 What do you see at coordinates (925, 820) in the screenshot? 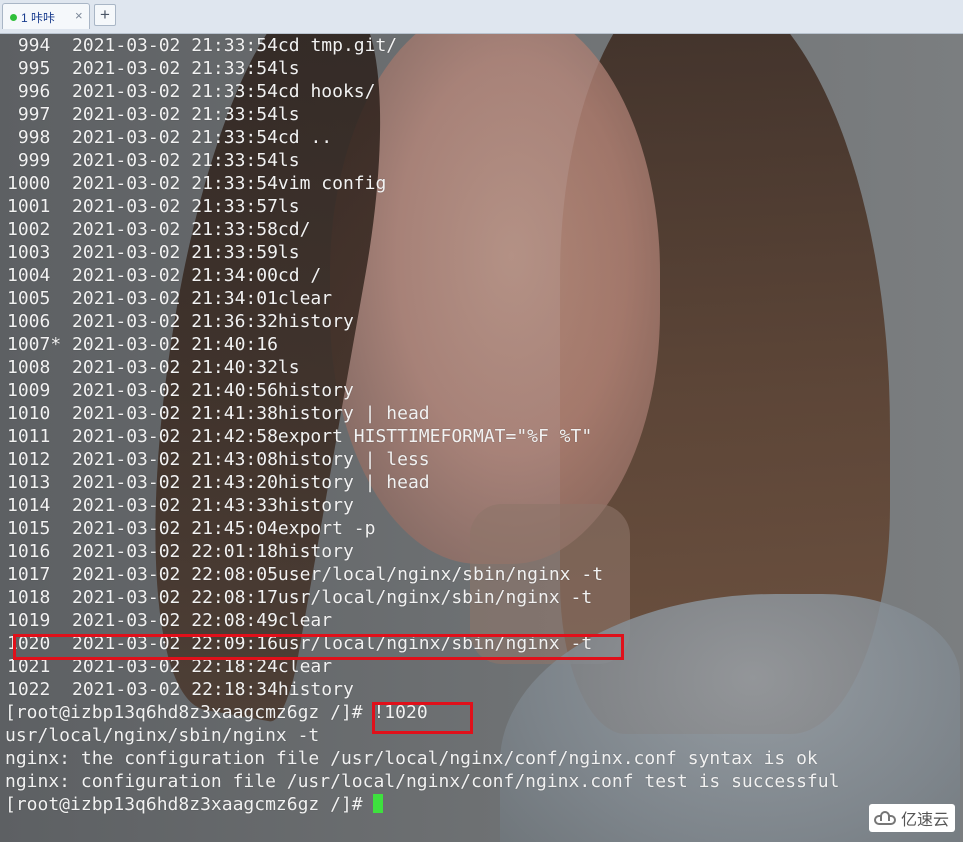
I see `watermark-text: 亿速云` at bounding box center [925, 820].